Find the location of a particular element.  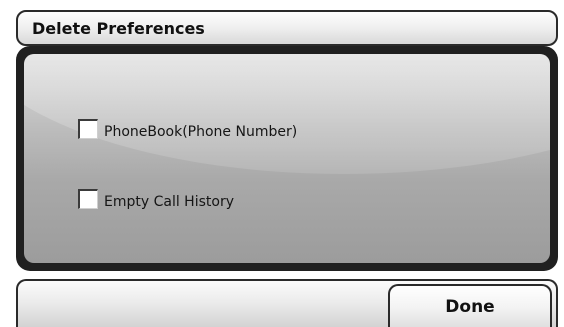

option-empty-call-history: Empty Call History is located at coordinates (156, 195).